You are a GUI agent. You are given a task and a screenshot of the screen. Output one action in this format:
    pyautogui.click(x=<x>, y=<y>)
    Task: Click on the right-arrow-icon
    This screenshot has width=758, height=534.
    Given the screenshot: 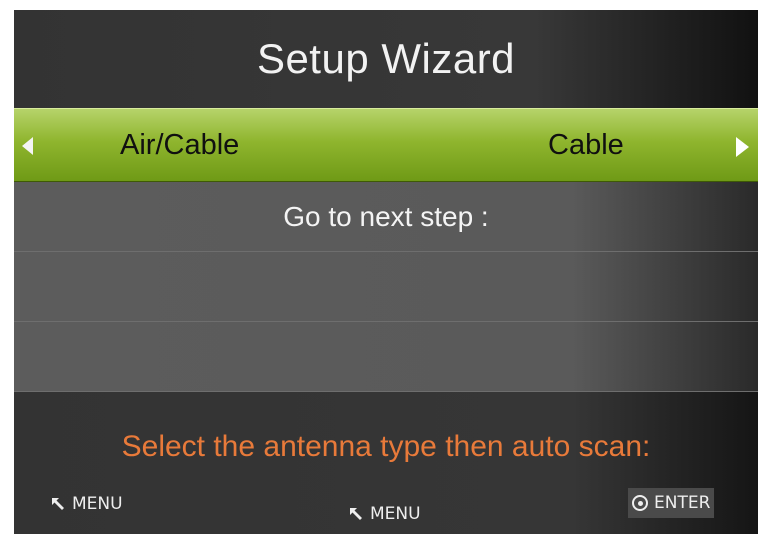 What is the action you would take?
    pyautogui.click(x=742, y=147)
    